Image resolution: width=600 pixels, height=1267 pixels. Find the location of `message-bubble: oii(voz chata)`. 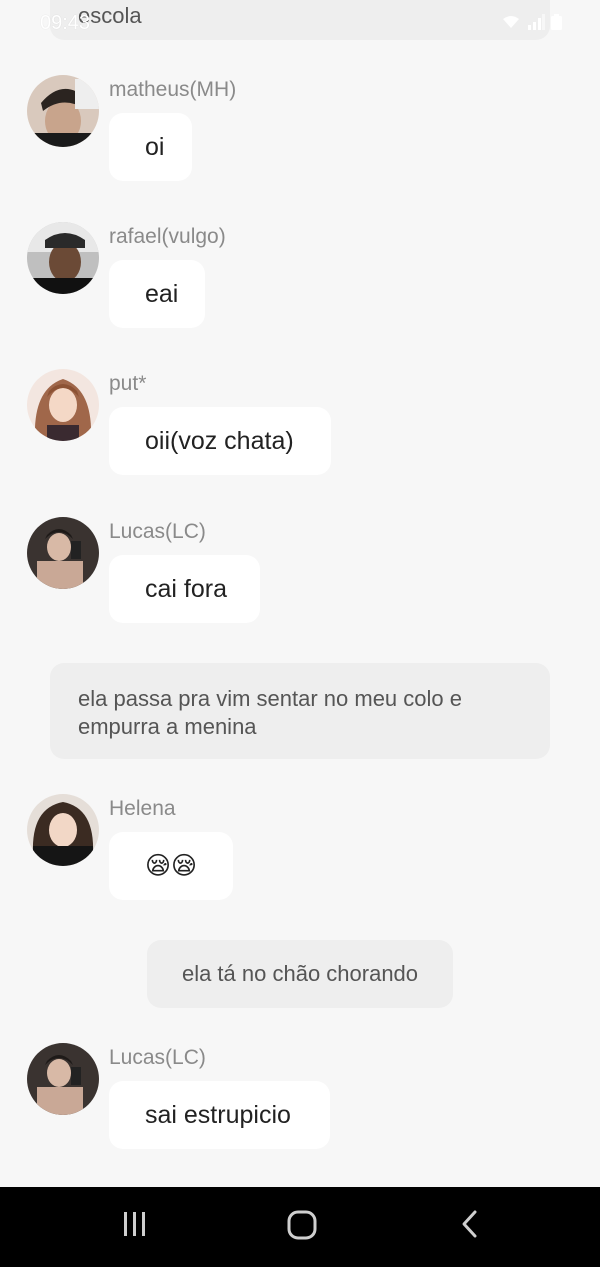

message-bubble: oii(voz chata) is located at coordinates (220, 441).